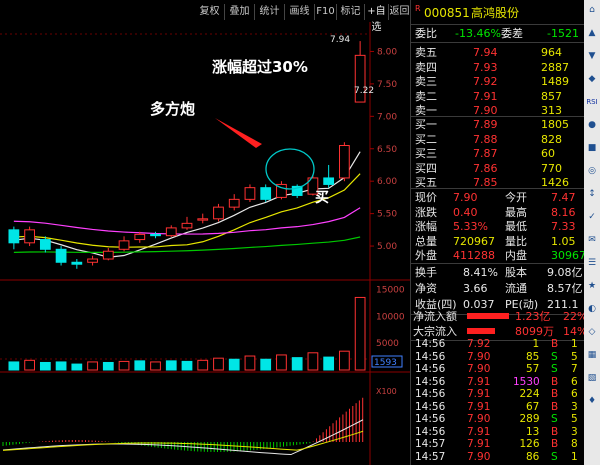 This screenshot has height=465, width=600. Describe the element at coordinates (377, 18) in the screenshot. I see `add-watchlist-button: +自选` at that location.